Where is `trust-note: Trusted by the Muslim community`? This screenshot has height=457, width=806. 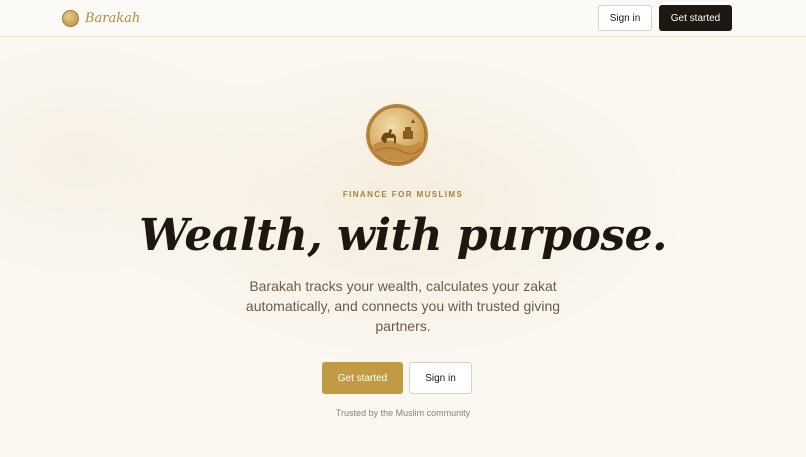 trust-note: Trusted by the Muslim community is located at coordinates (403, 413).